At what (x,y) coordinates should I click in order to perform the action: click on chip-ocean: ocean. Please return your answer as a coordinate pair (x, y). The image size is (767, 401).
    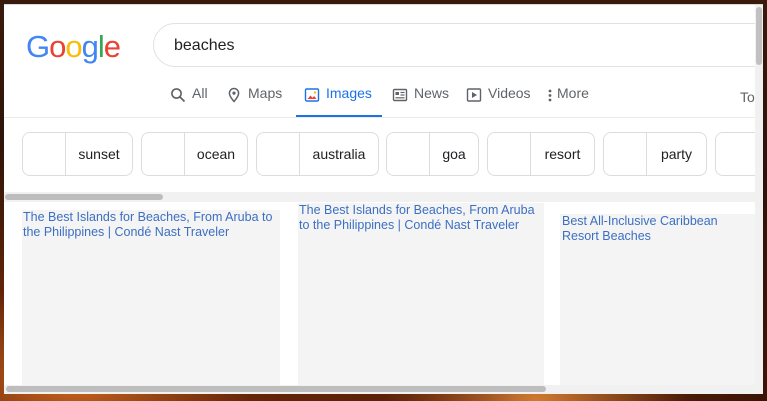
    Looking at the image, I should click on (194, 154).